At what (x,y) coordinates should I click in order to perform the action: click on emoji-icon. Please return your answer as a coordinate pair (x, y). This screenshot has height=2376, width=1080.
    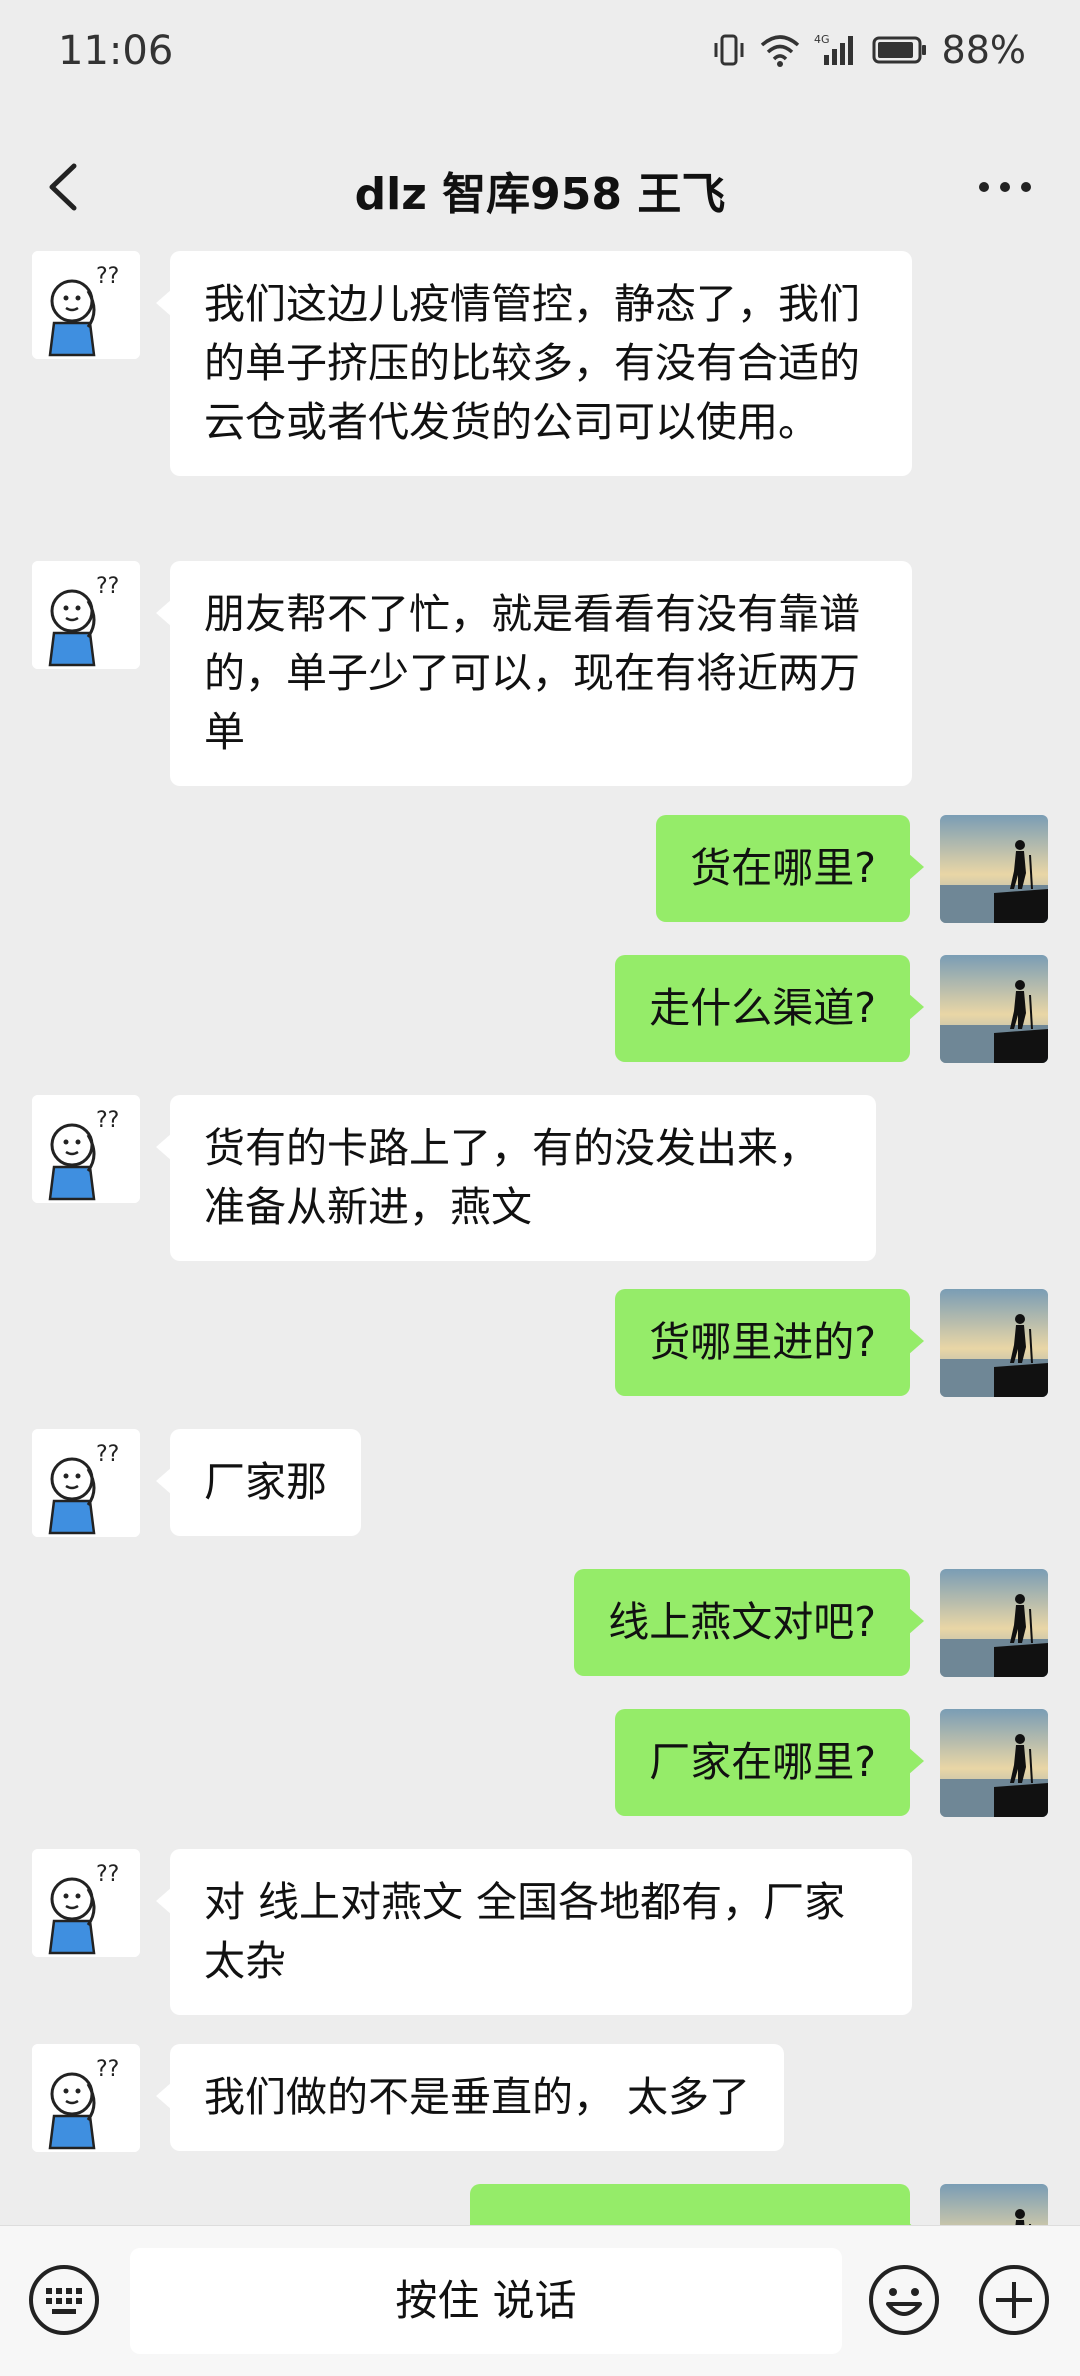
    Looking at the image, I should click on (904, 2300).